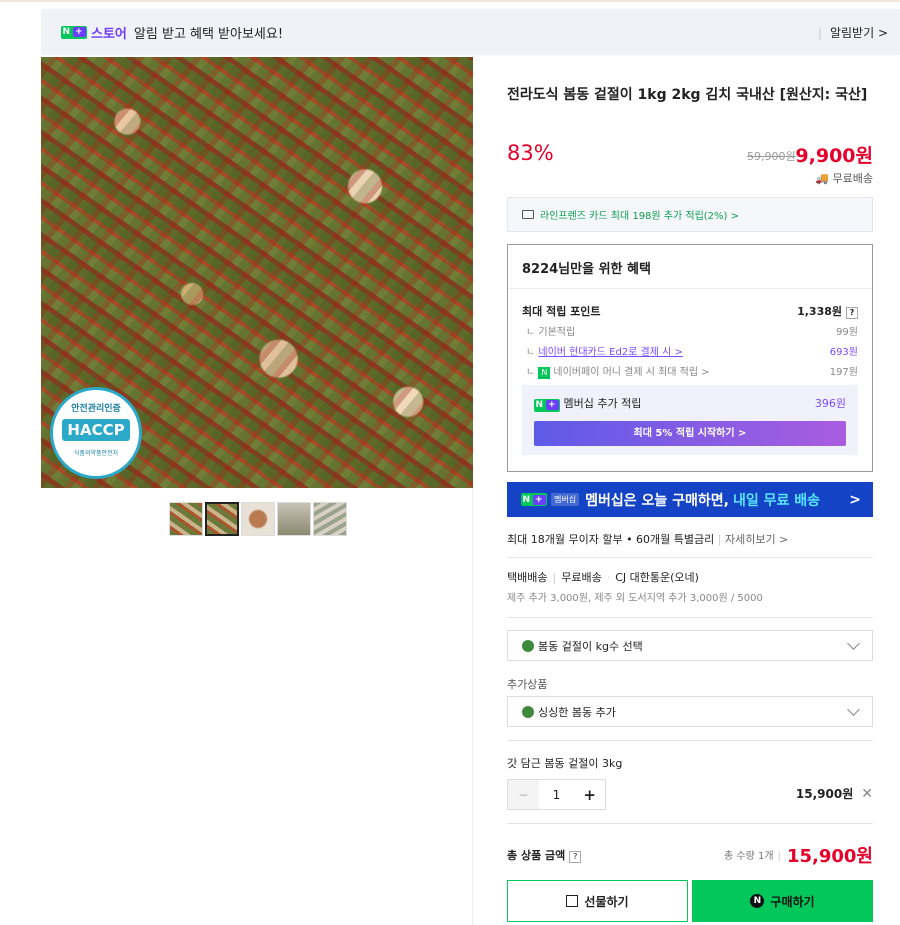  Describe the element at coordinates (687, 95) in the screenshot. I see `product-title: 전라도식 봄동 겉절이 1kg 2kg 김치 국내산 [원산지: 국산]` at that location.